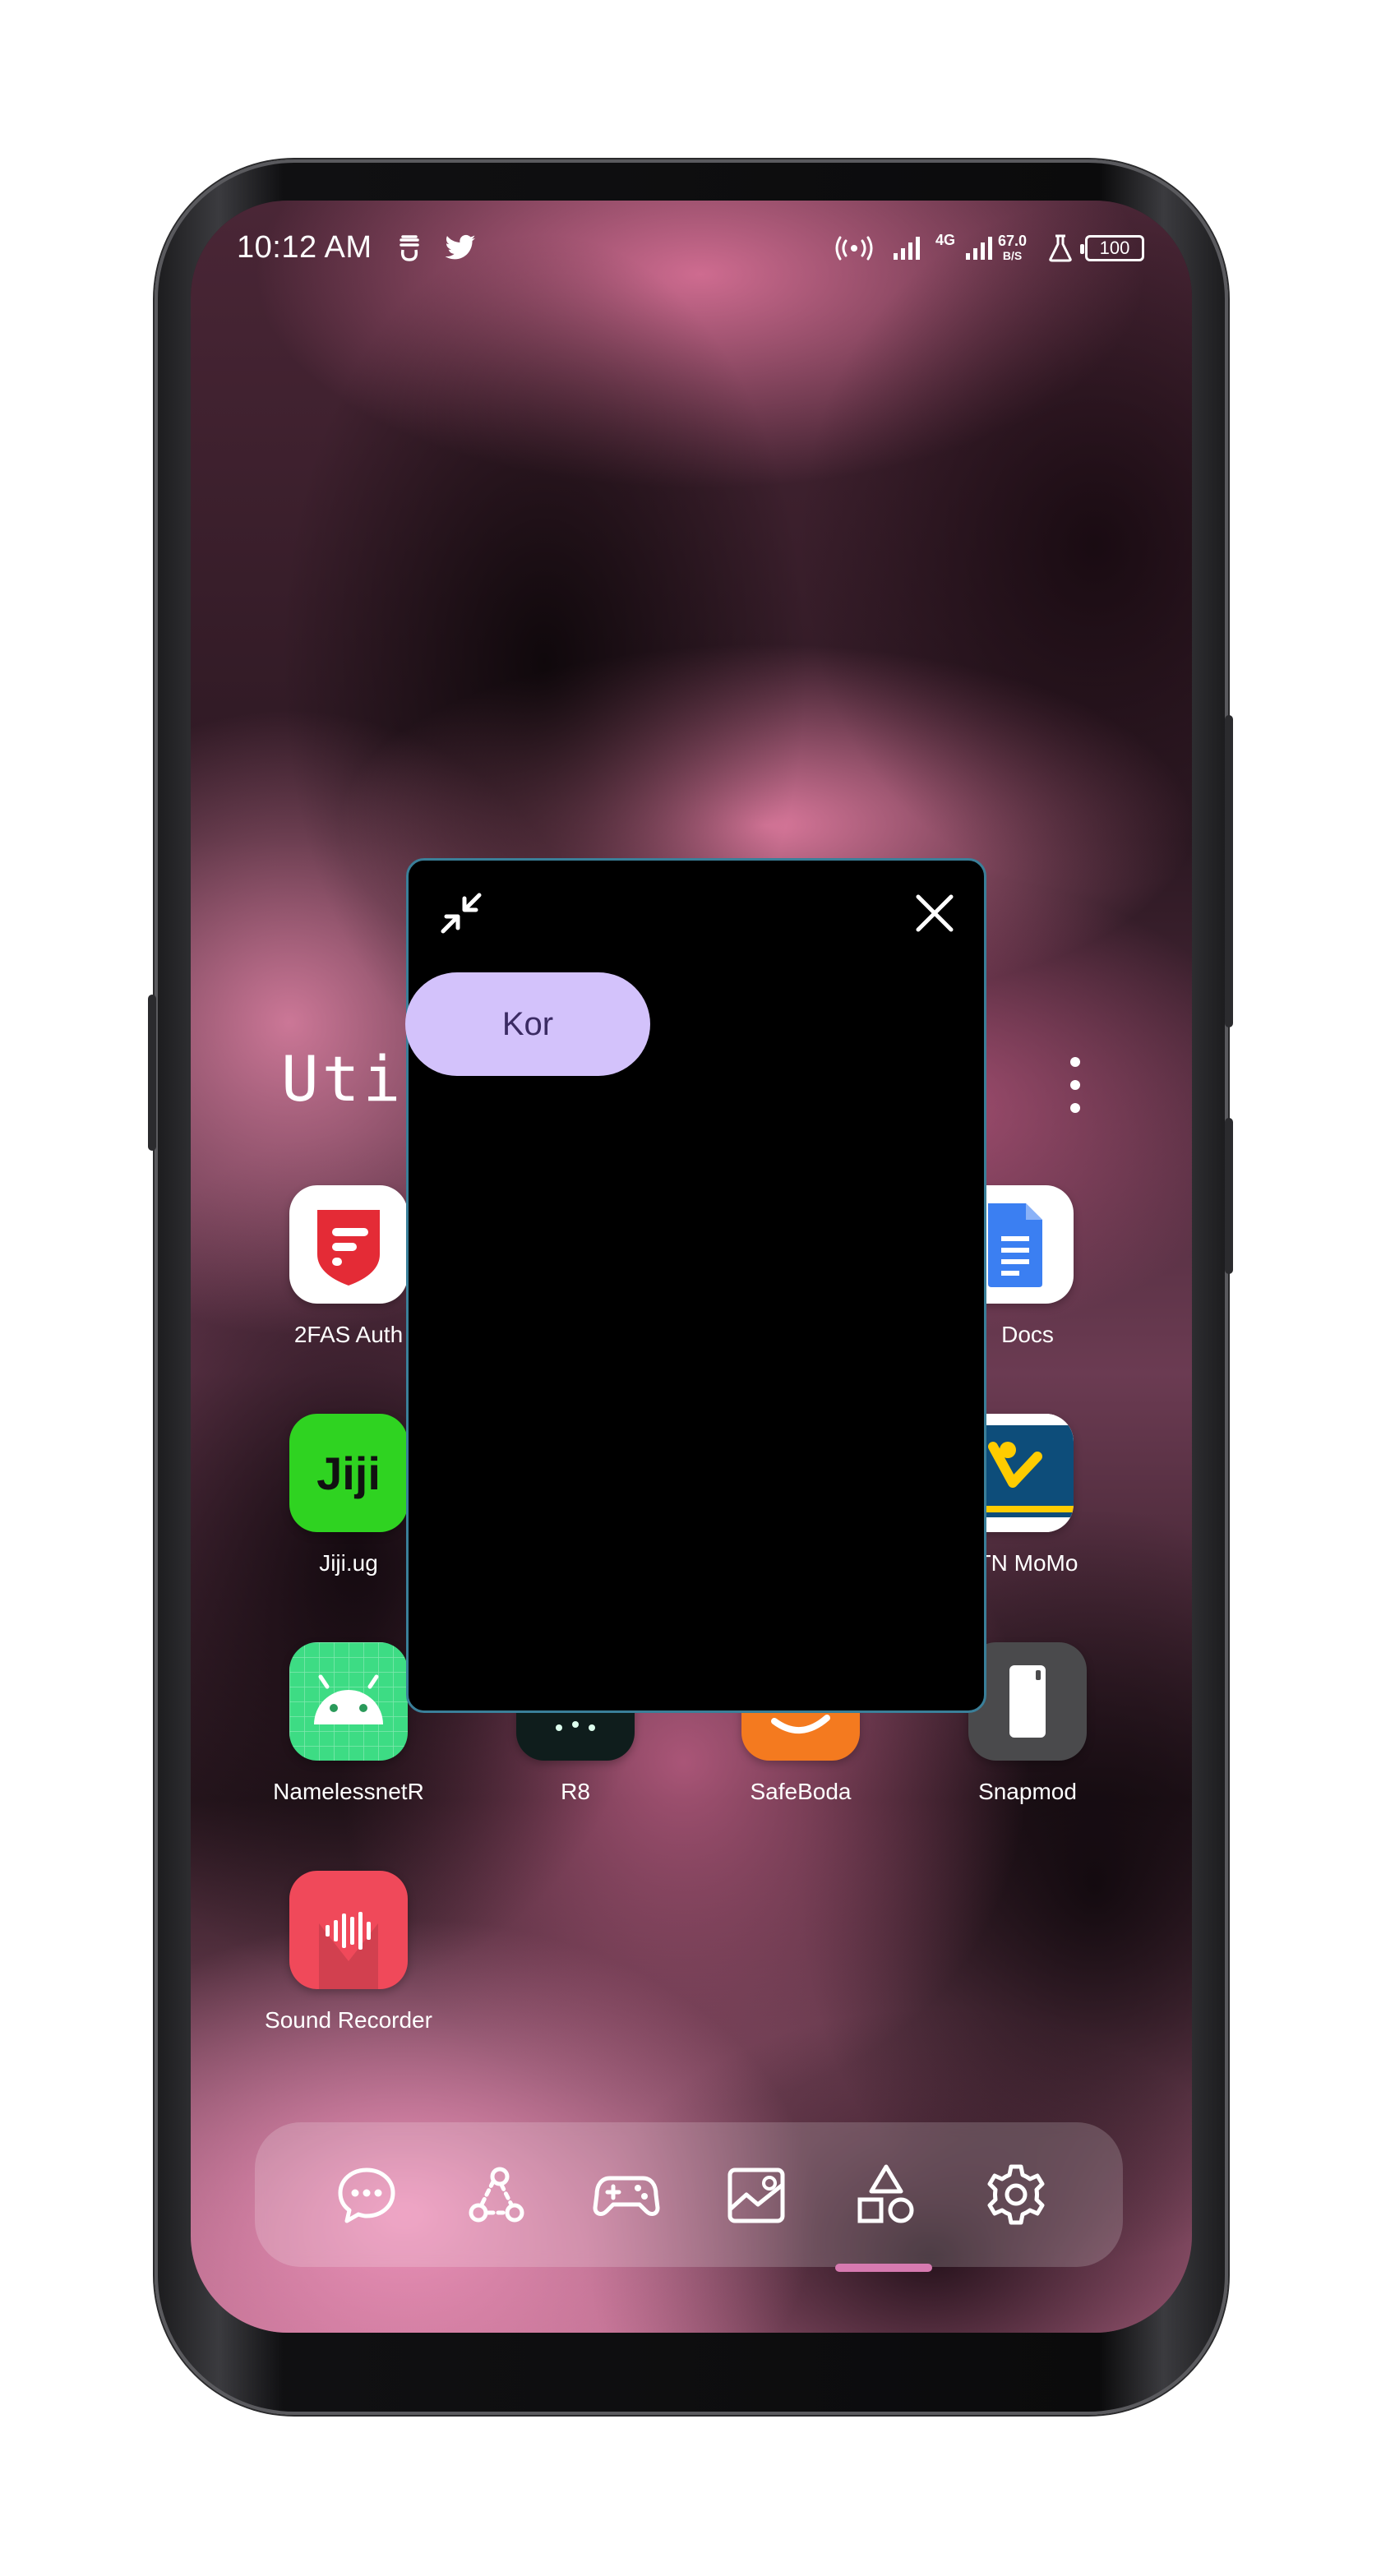  What do you see at coordinates (348, 1244) in the screenshot?
I see `twofas-icon` at bounding box center [348, 1244].